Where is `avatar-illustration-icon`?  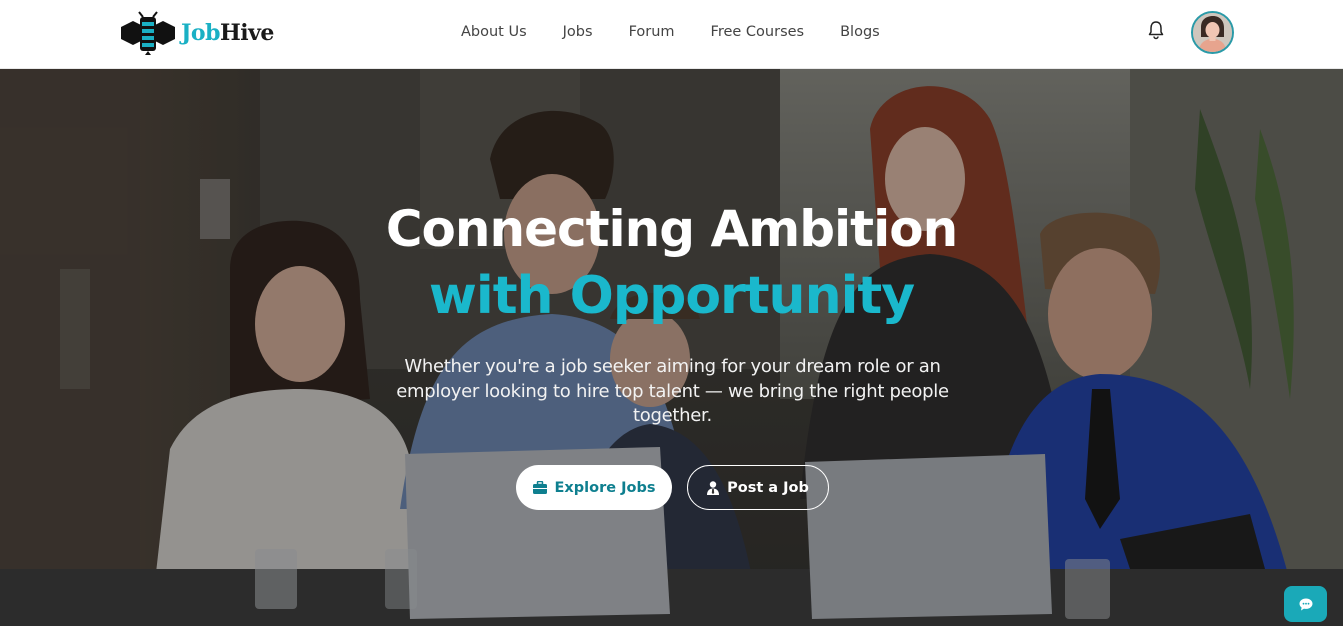 avatar-illustration-icon is located at coordinates (1212, 32).